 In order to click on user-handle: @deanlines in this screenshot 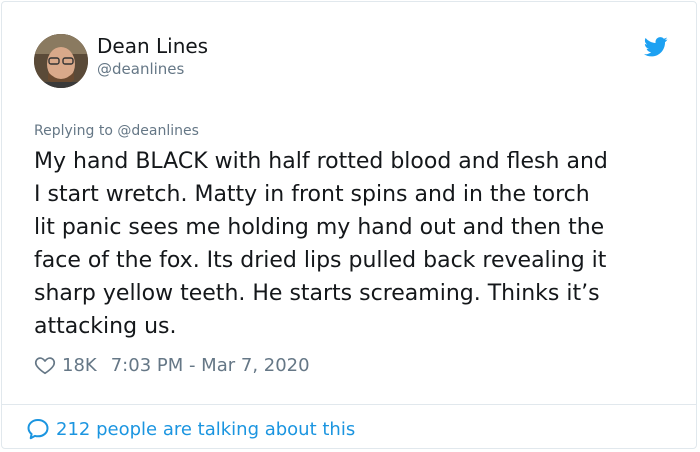, I will do `click(140, 69)`.